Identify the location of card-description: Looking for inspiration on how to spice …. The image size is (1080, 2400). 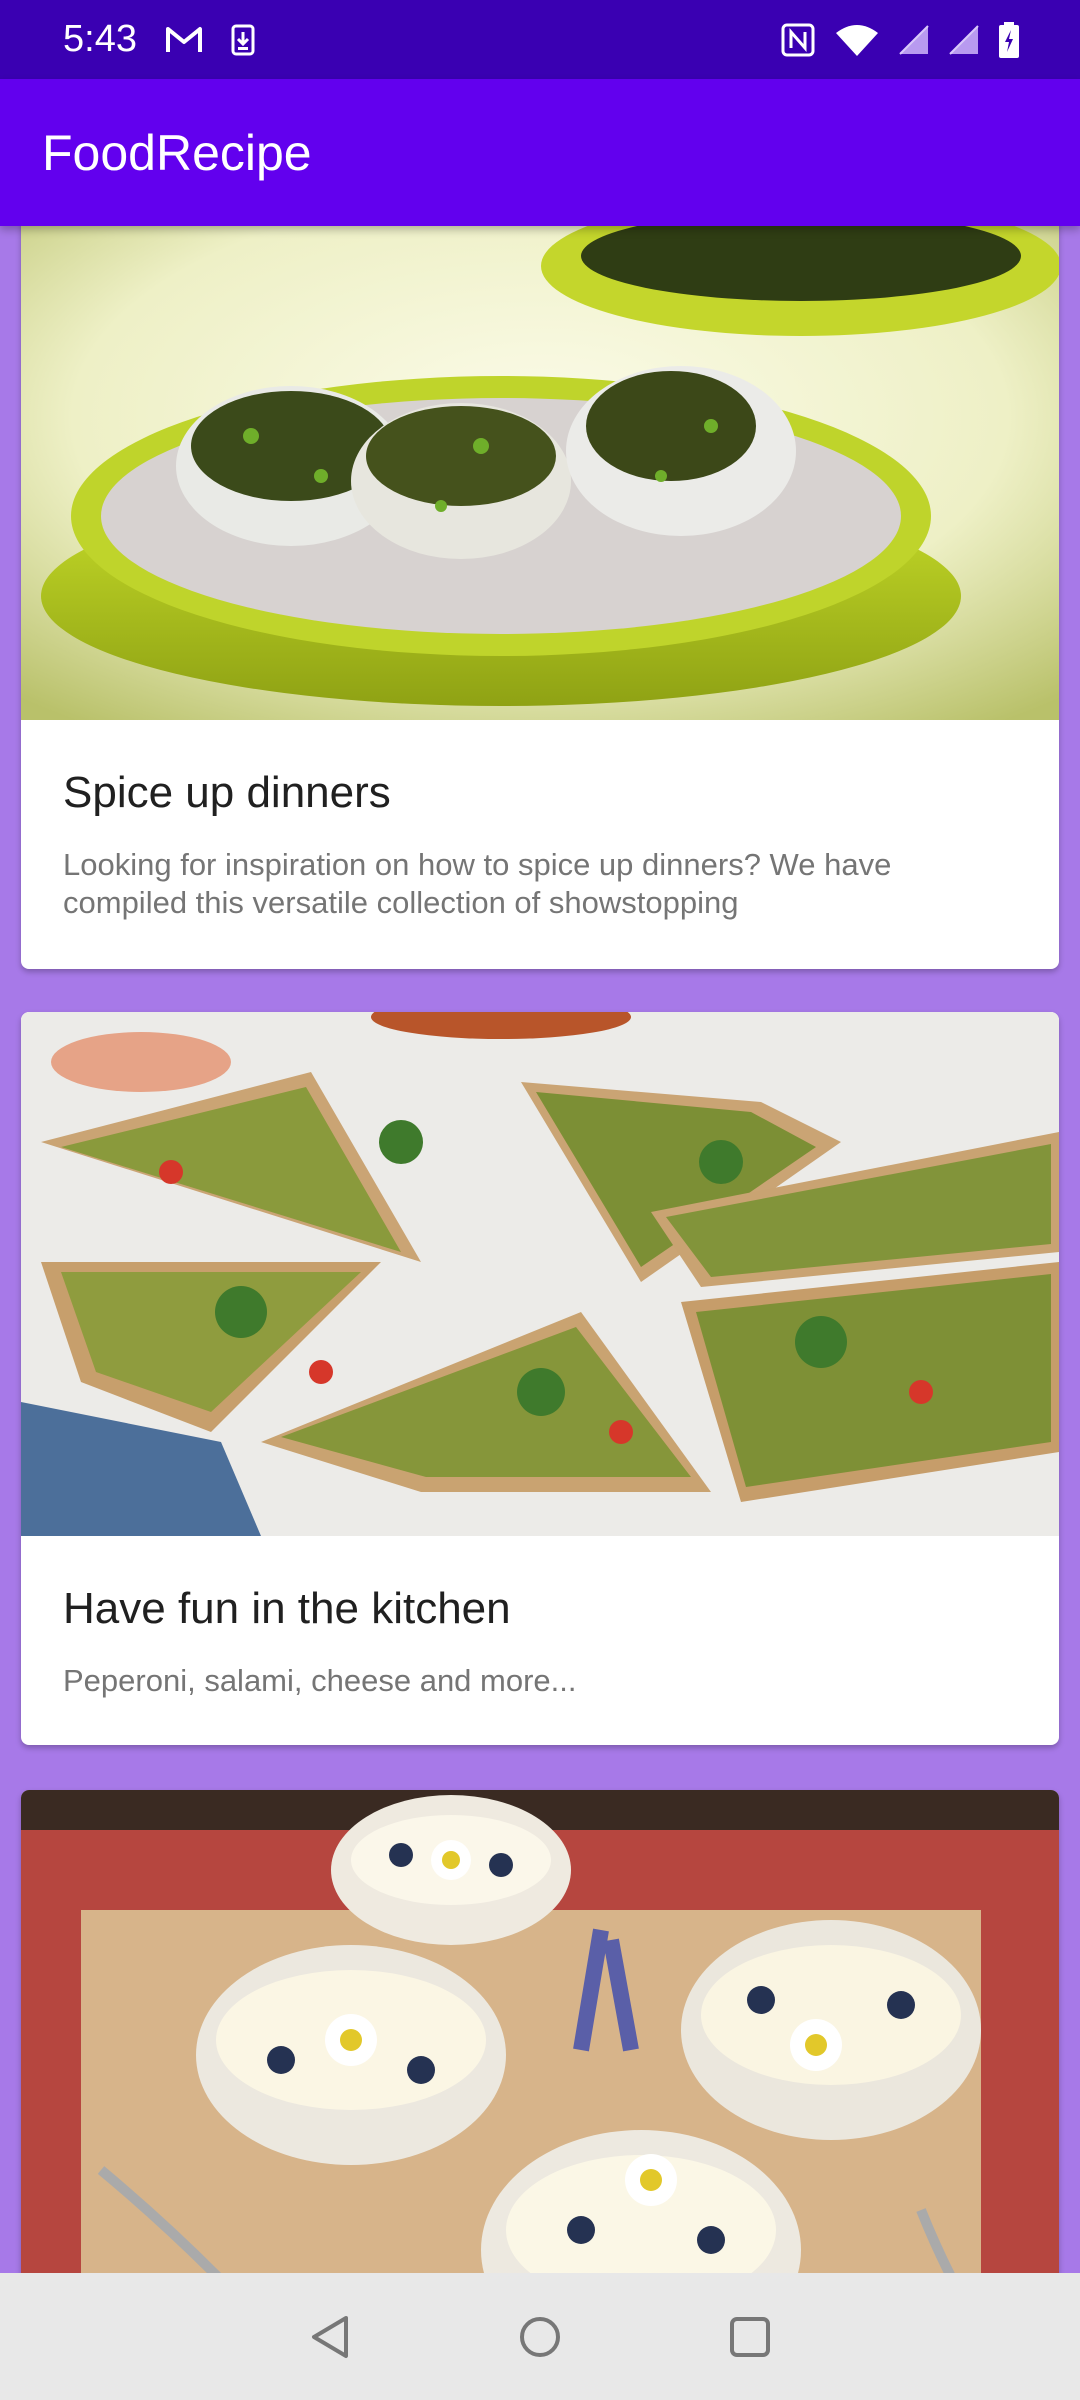
(477, 883).